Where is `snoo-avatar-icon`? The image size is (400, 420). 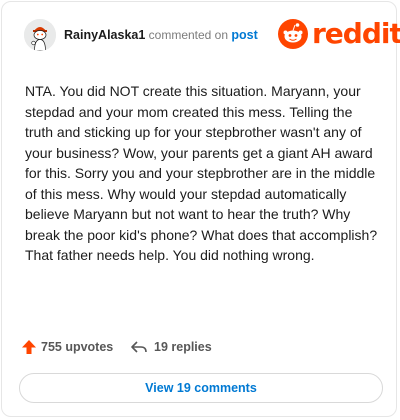
snoo-avatar-icon is located at coordinates (40, 35).